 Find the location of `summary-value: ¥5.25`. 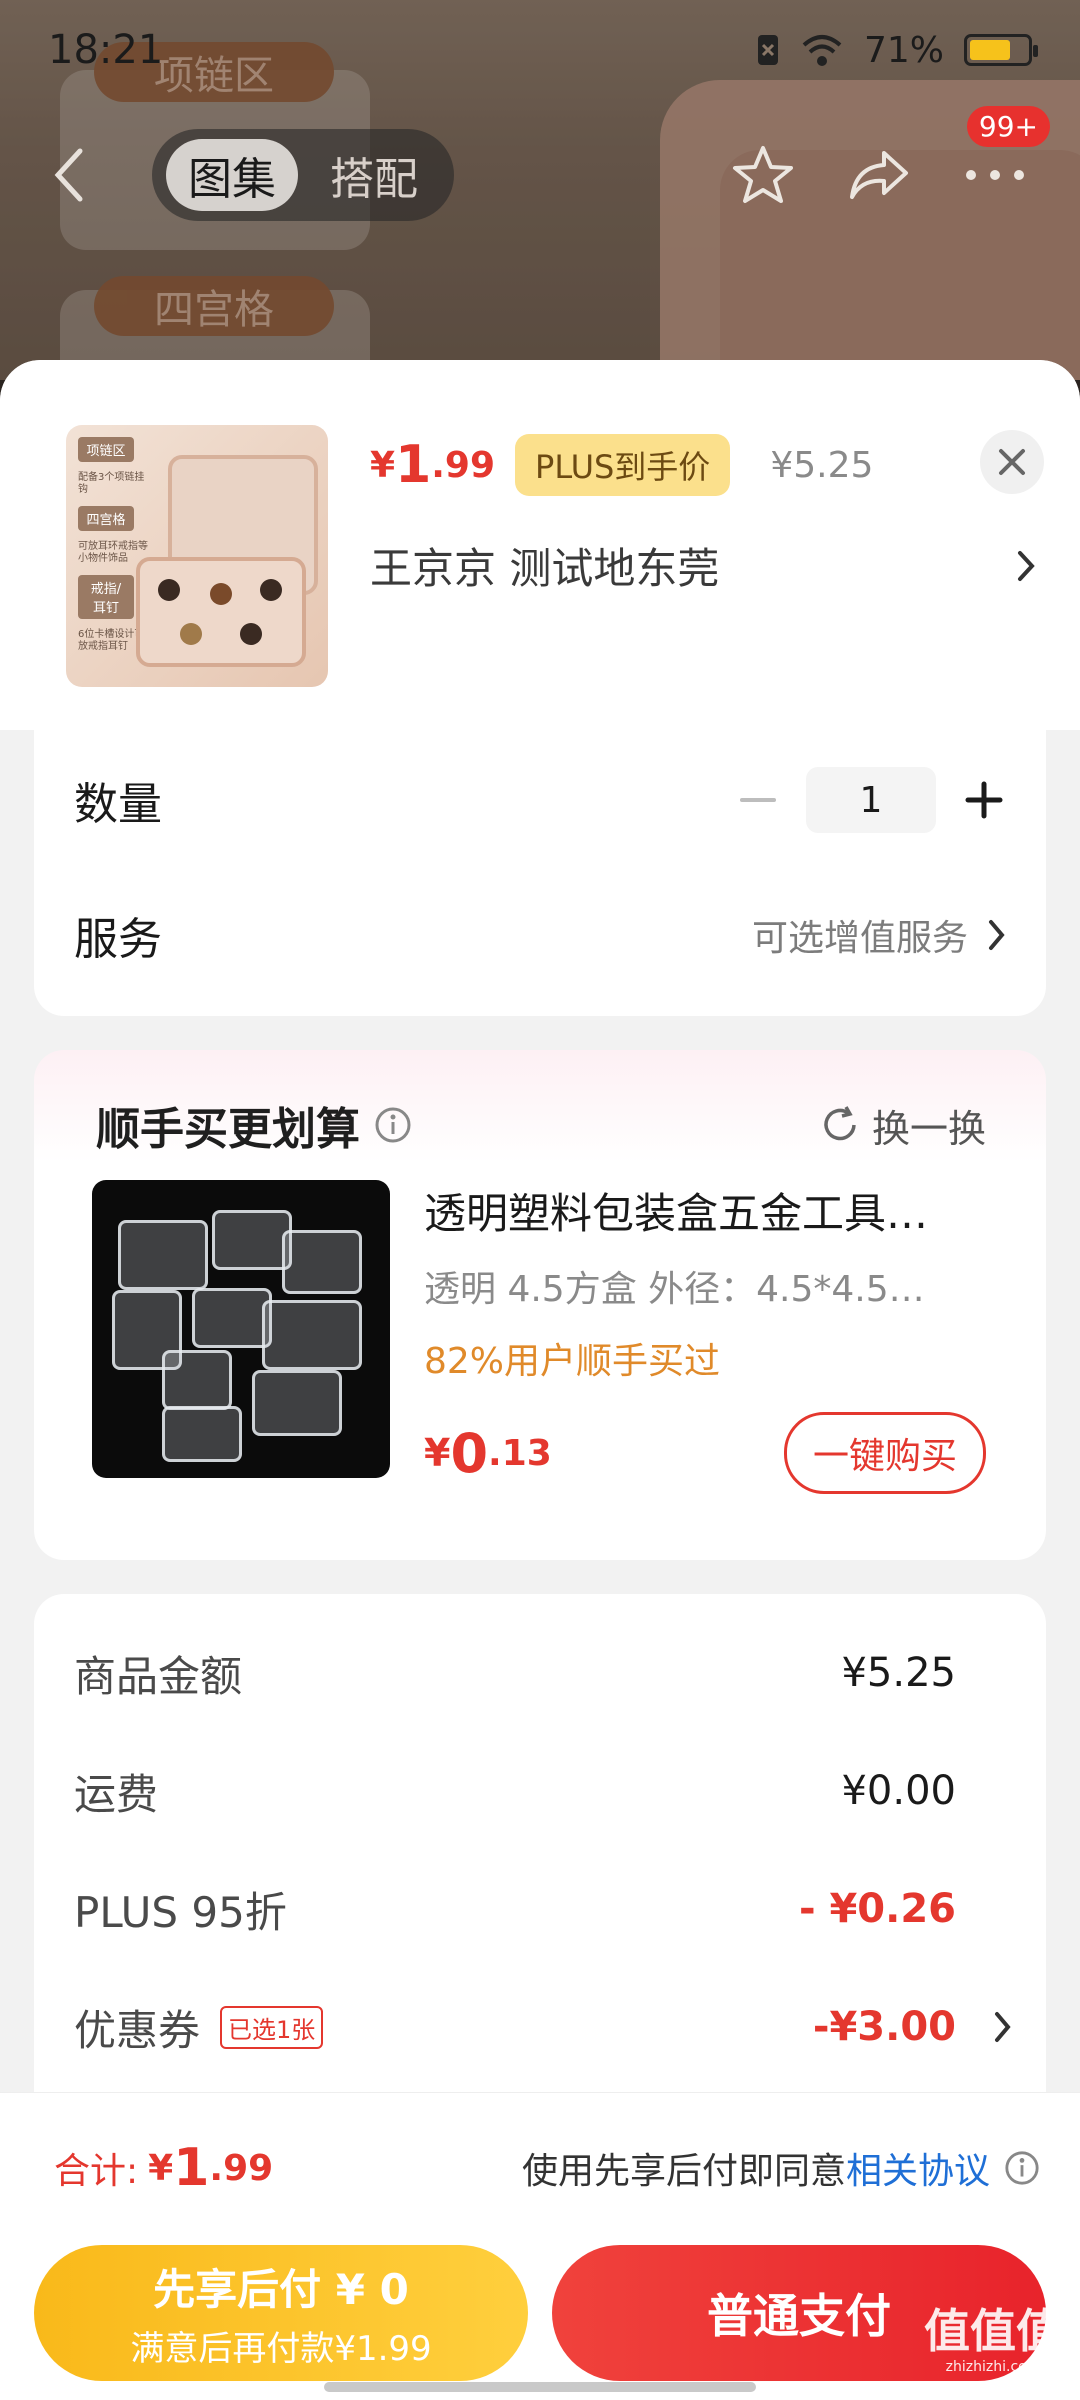

summary-value: ¥5.25 is located at coordinates (898, 1673).